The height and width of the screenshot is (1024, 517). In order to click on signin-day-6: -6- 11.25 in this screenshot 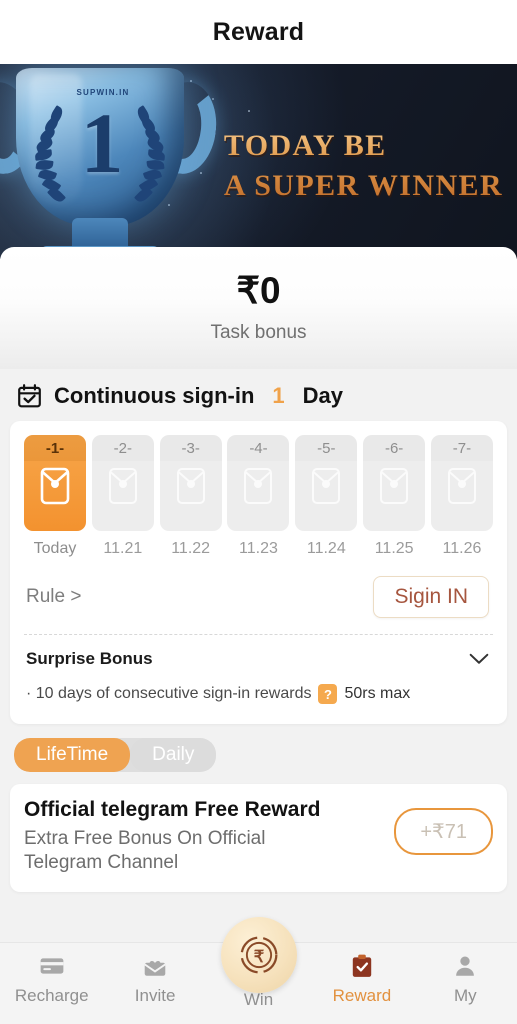, I will do `click(394, 496)`.